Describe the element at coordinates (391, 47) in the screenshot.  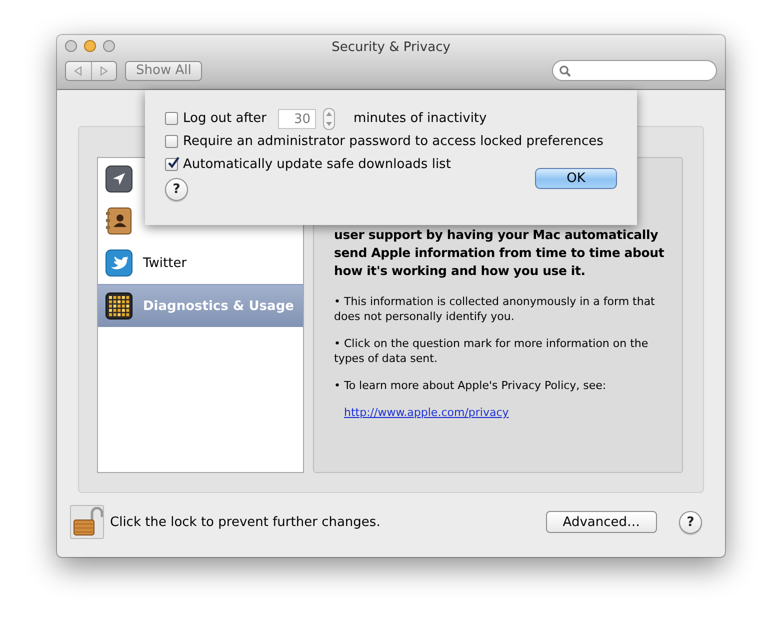
I see `window-title: Security & Privacy` at that location.